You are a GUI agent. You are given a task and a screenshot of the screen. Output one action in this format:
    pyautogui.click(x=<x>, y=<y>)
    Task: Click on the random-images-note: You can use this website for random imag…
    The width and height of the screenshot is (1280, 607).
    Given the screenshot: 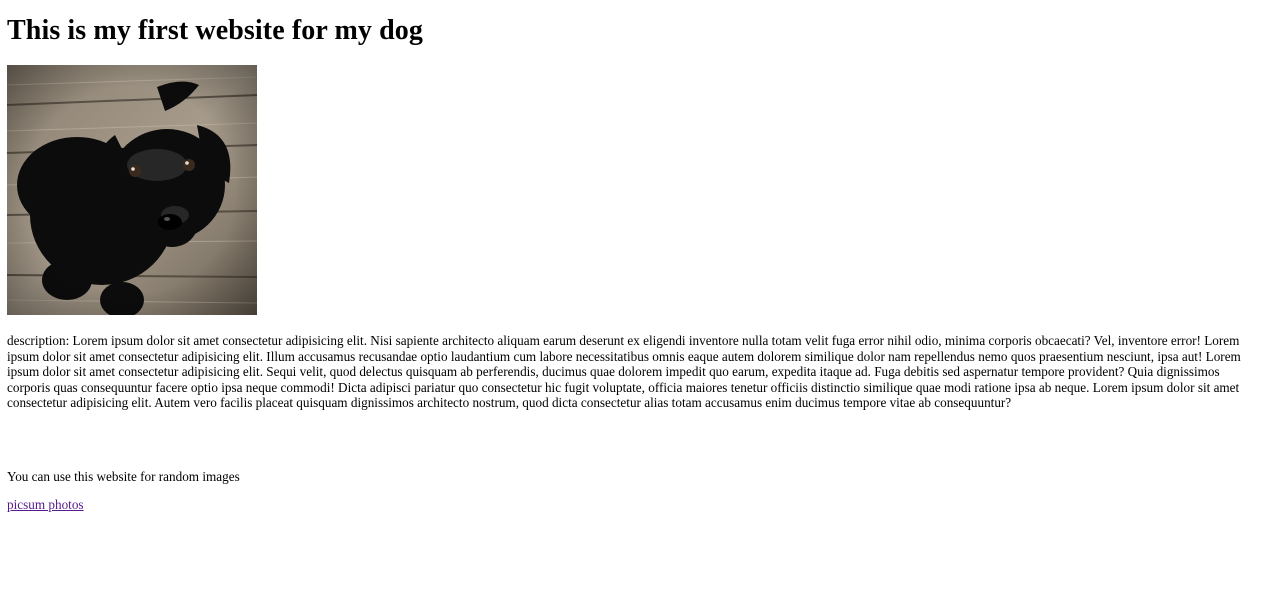 What is the action you would take?
    pyautogui.click(x=123, y=476)
    